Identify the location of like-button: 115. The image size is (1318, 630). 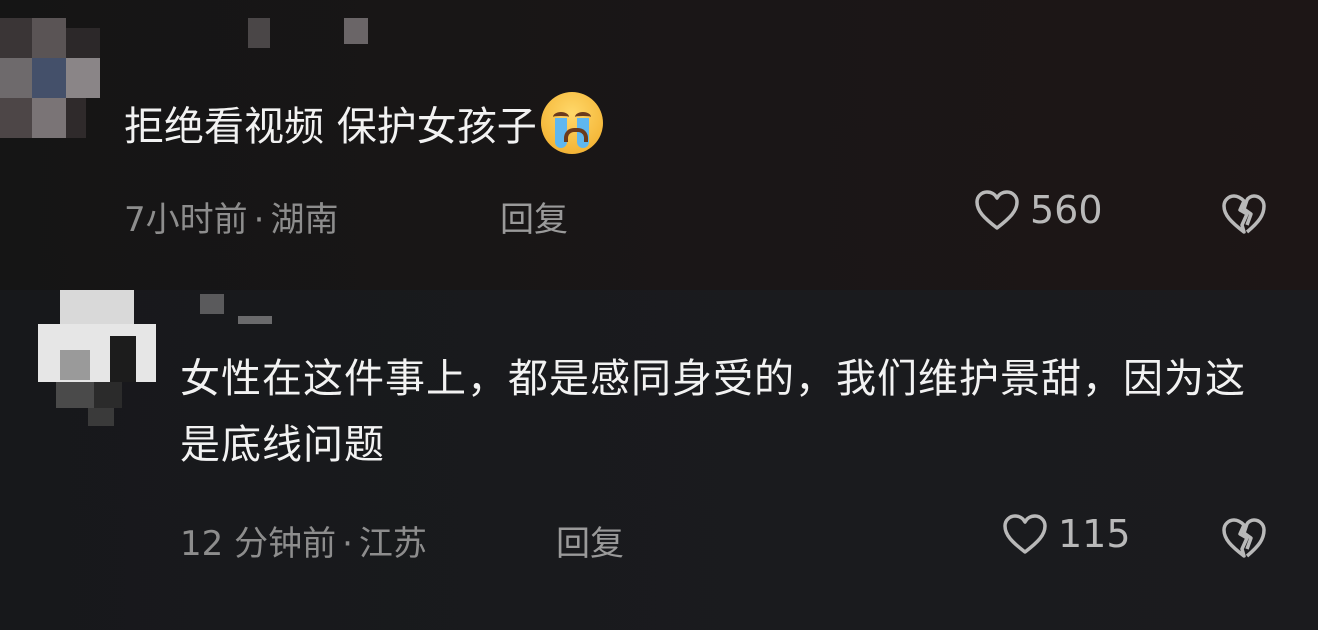
(1066, 534).